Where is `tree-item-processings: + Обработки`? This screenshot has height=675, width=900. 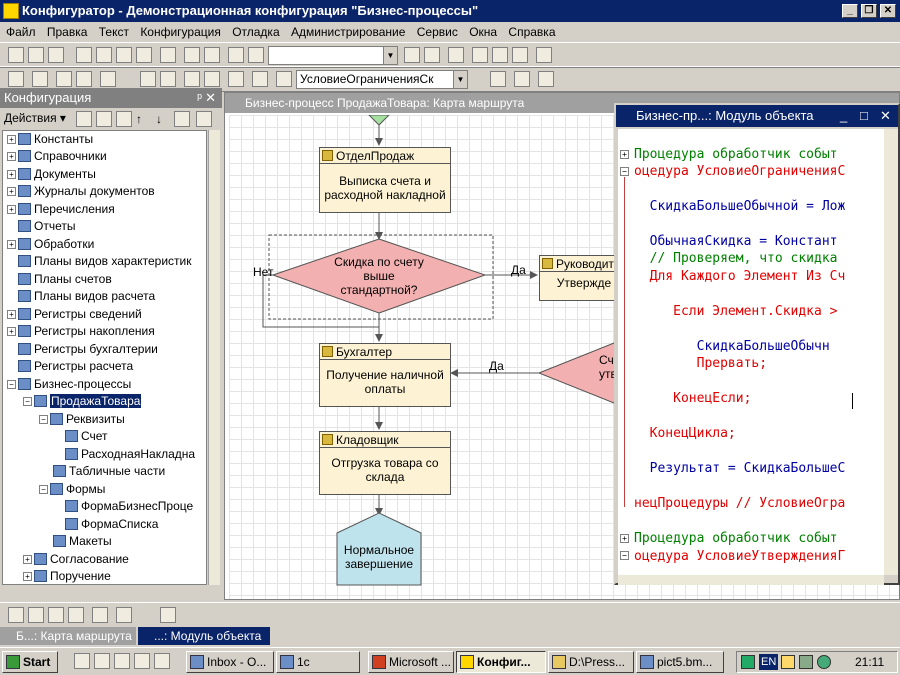 tree-item-processings: + Обработки is located at coordinates (50, 244).